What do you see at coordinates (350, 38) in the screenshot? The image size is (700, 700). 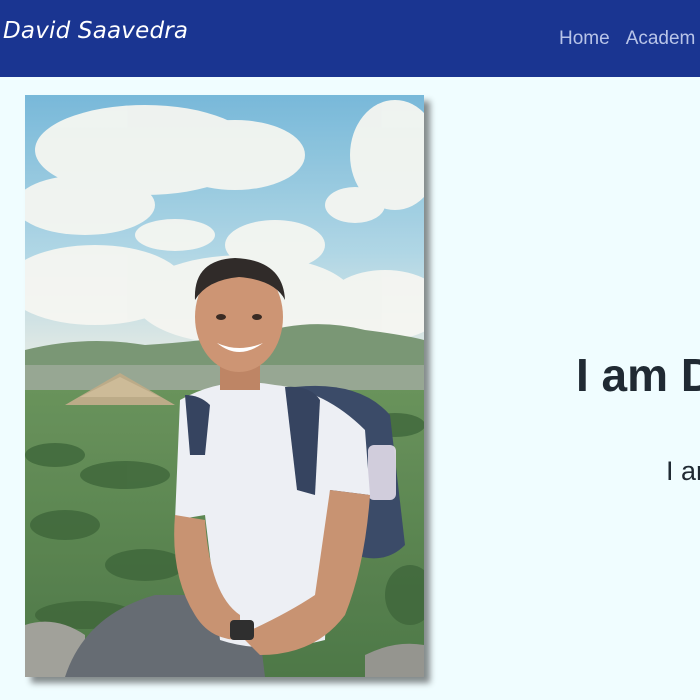 I see `top-navbar: David Saavedra Home Academ` at bounding box center [350, 38].